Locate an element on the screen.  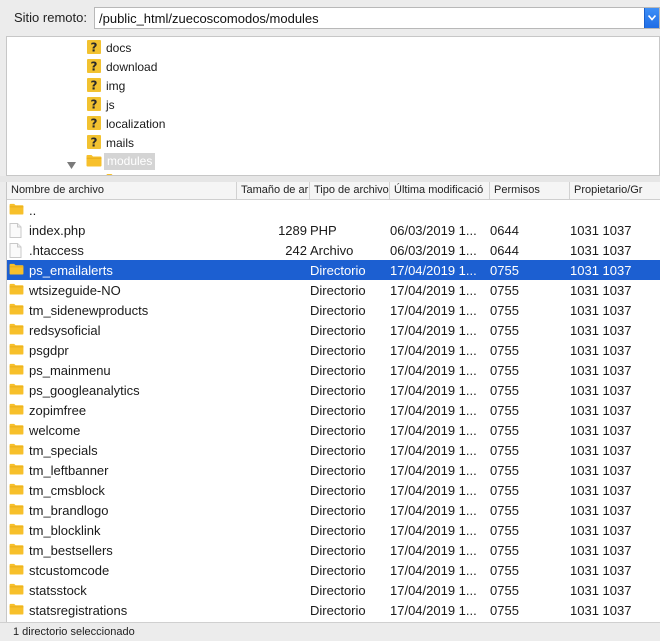
column-header-type: Tipo de archivo is located at coordinates (350, 190).